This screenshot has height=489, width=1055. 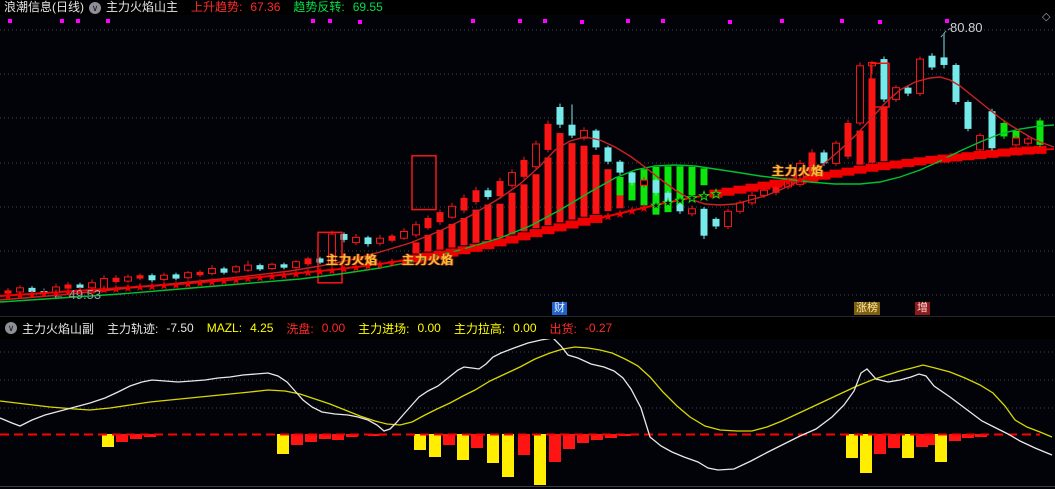 What do you see at coordinates (966, 27) in the screenshot?
I see `high-price-label: 80.80` at bounding box center [966, 27].